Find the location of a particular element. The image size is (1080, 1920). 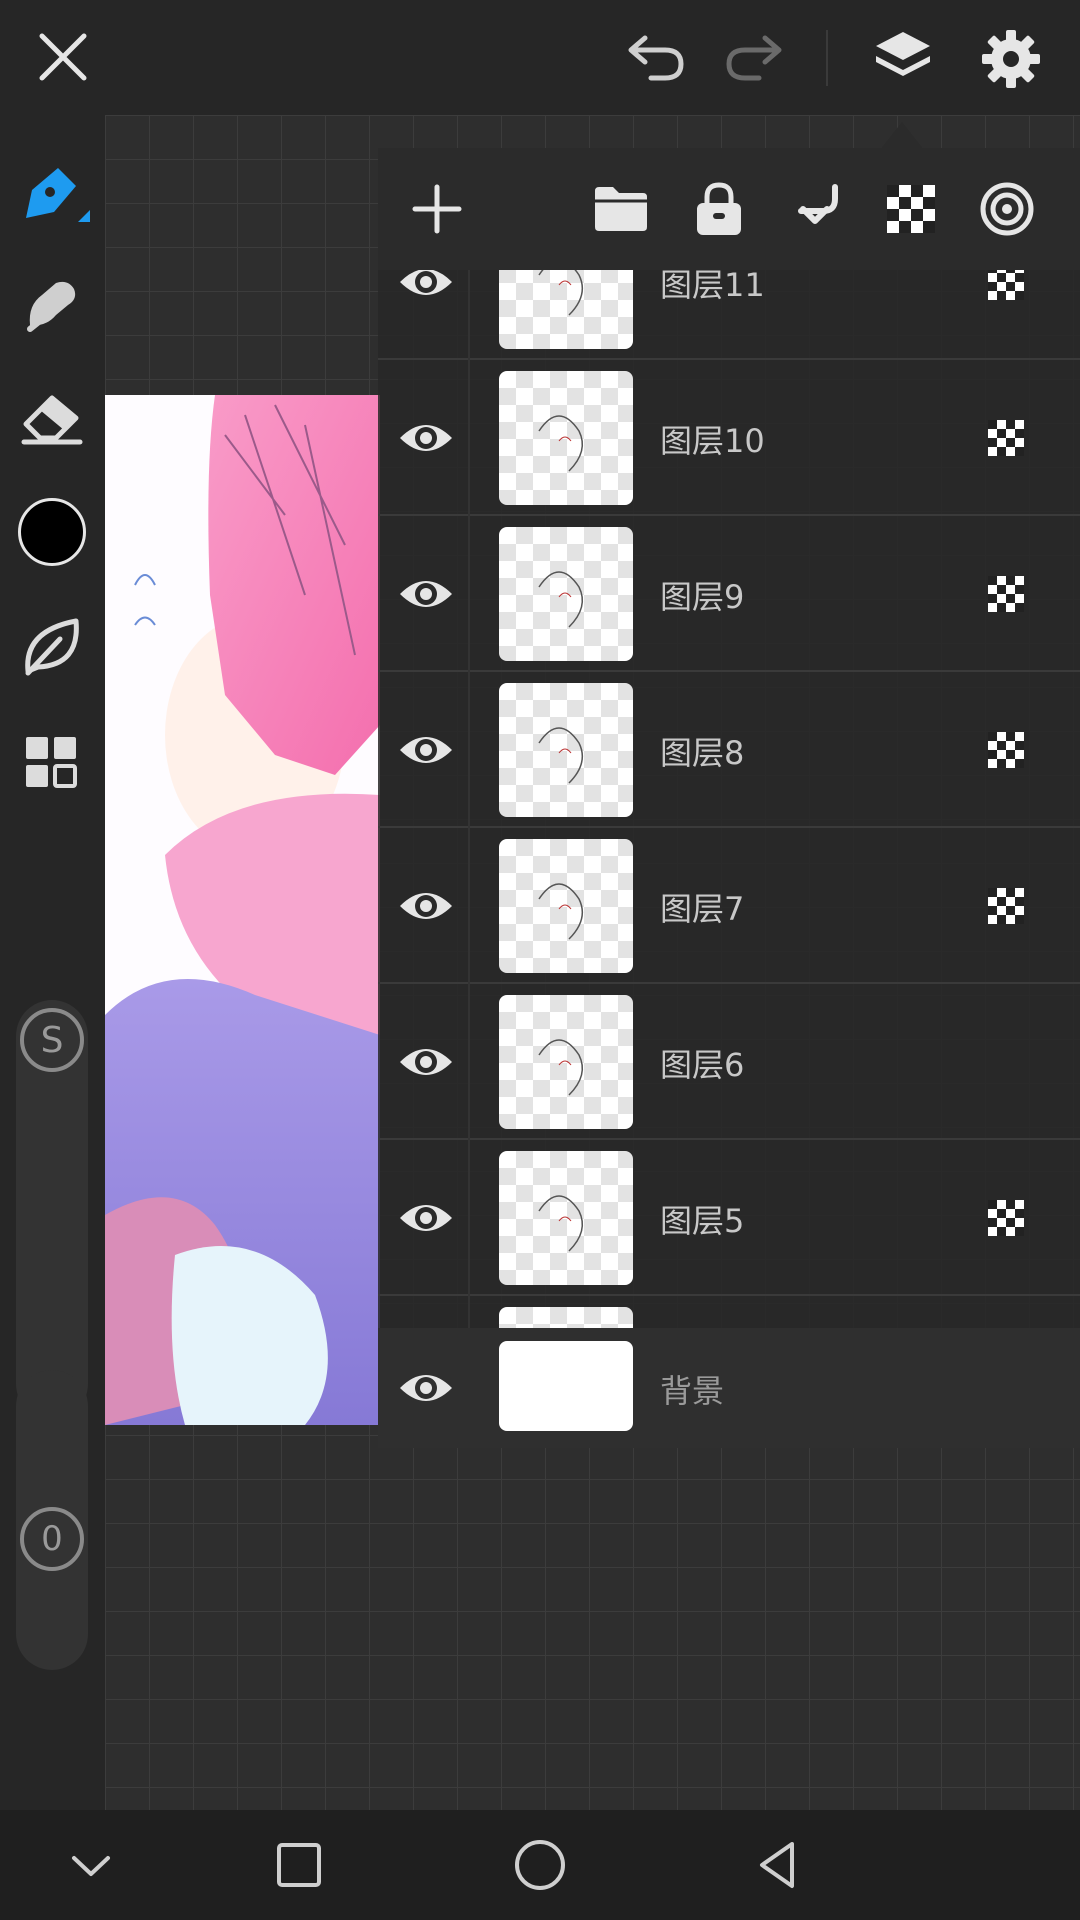

layers-icon is located at coordinates (903, 58).